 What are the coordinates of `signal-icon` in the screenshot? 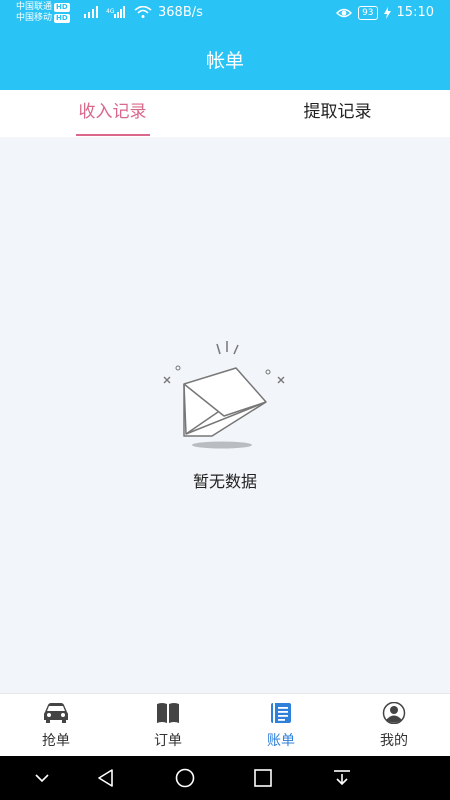 It's located at (91, 12).